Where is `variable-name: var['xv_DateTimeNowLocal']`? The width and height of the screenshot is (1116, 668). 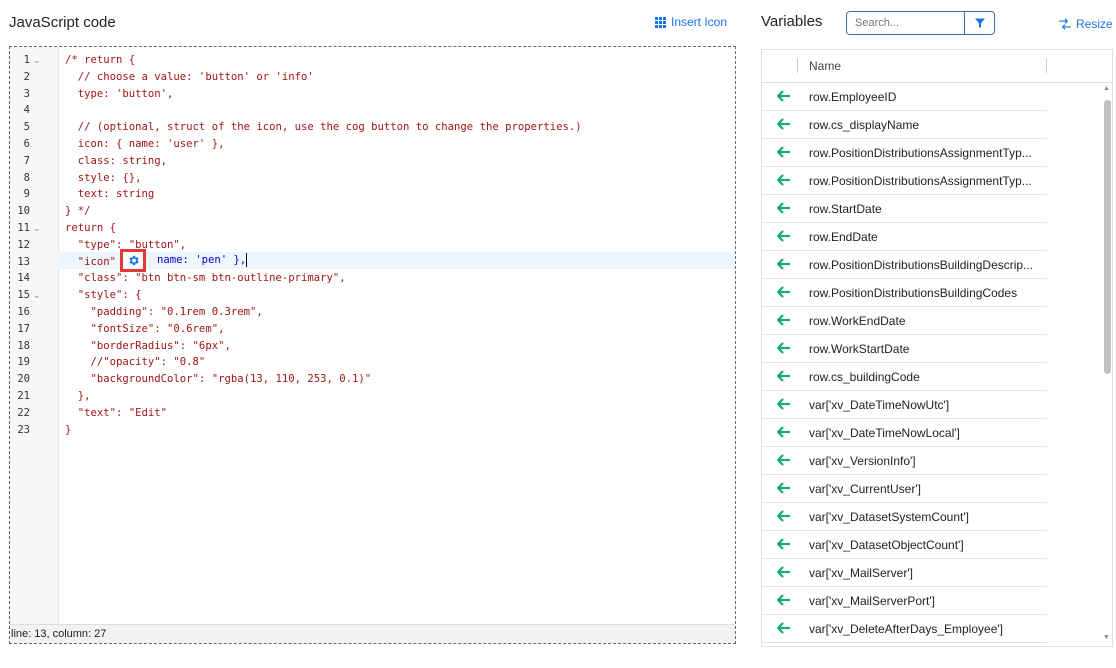 variable-name: var['xv_DateTimeNowLocal'] is located at coordinates (884, 433).